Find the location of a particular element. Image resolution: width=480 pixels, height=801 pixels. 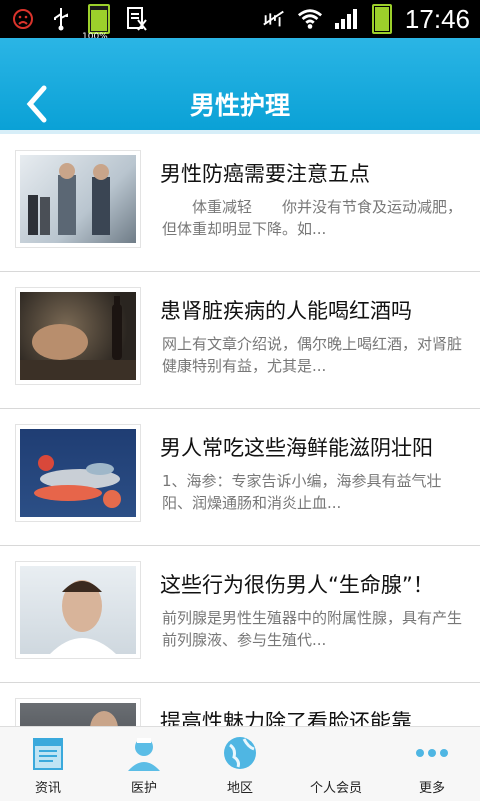

news-icon is located at coordinates (48, 754).